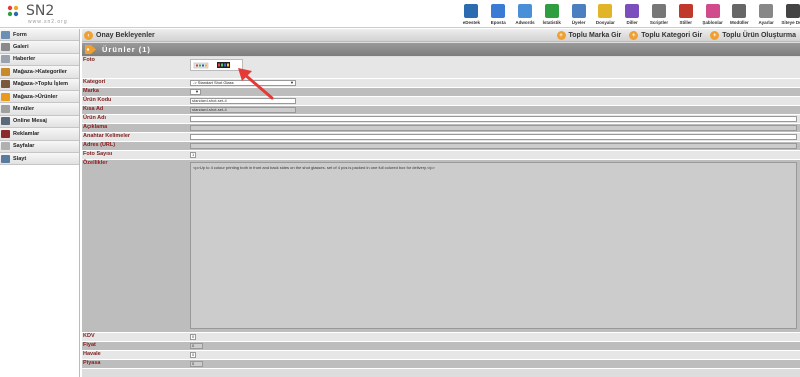 The height and width of the screenshot is (377, 800). What do you see at coordinates (686, 22) in the screenshot?
I see `toolbar-item-label: Stiller` at bounding box center [686, 22].